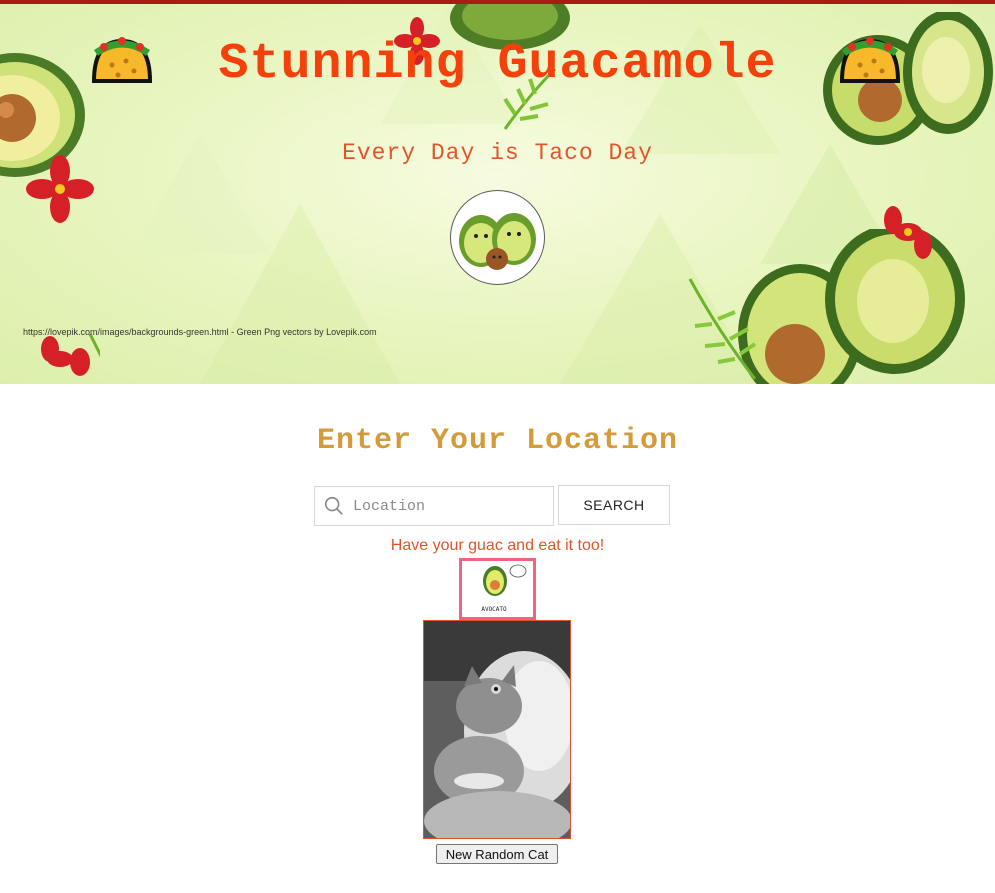  I want to click on avocado-couple-logo, so click(497, 237).